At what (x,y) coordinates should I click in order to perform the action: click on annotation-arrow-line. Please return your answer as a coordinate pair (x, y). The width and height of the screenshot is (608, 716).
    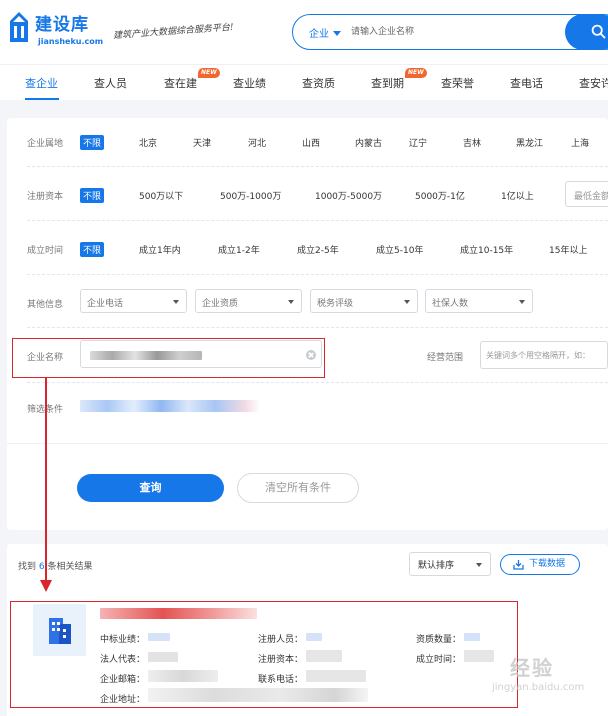
    Looking at the image, I should click on (46, 479).